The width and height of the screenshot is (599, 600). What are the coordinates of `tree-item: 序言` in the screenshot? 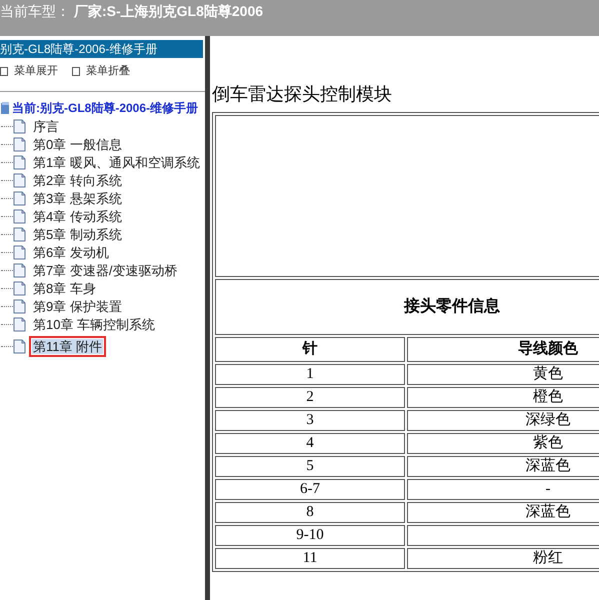 It's located at (46, 126).